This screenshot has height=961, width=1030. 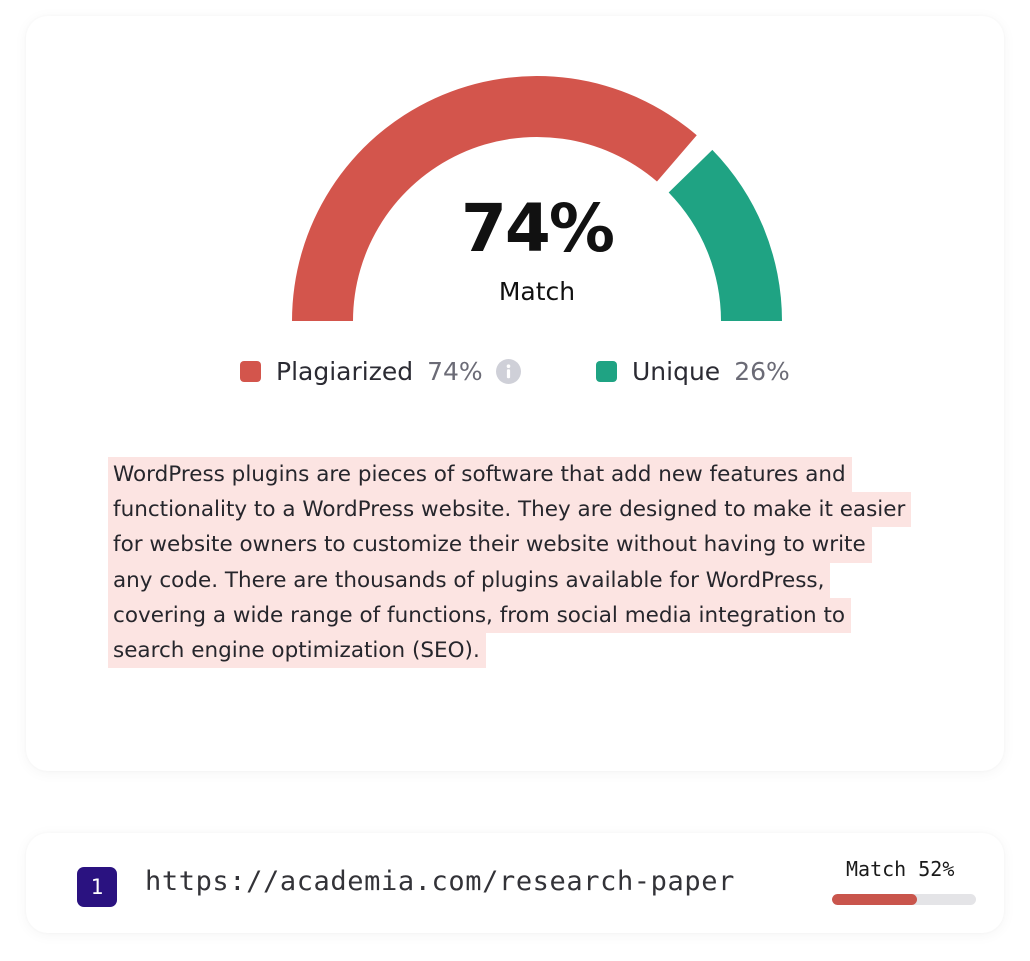 What do you see at coordinates (97, 887) in the screenshot?
I see `source-rank-badge: 1` at bounding box center [97, 887].